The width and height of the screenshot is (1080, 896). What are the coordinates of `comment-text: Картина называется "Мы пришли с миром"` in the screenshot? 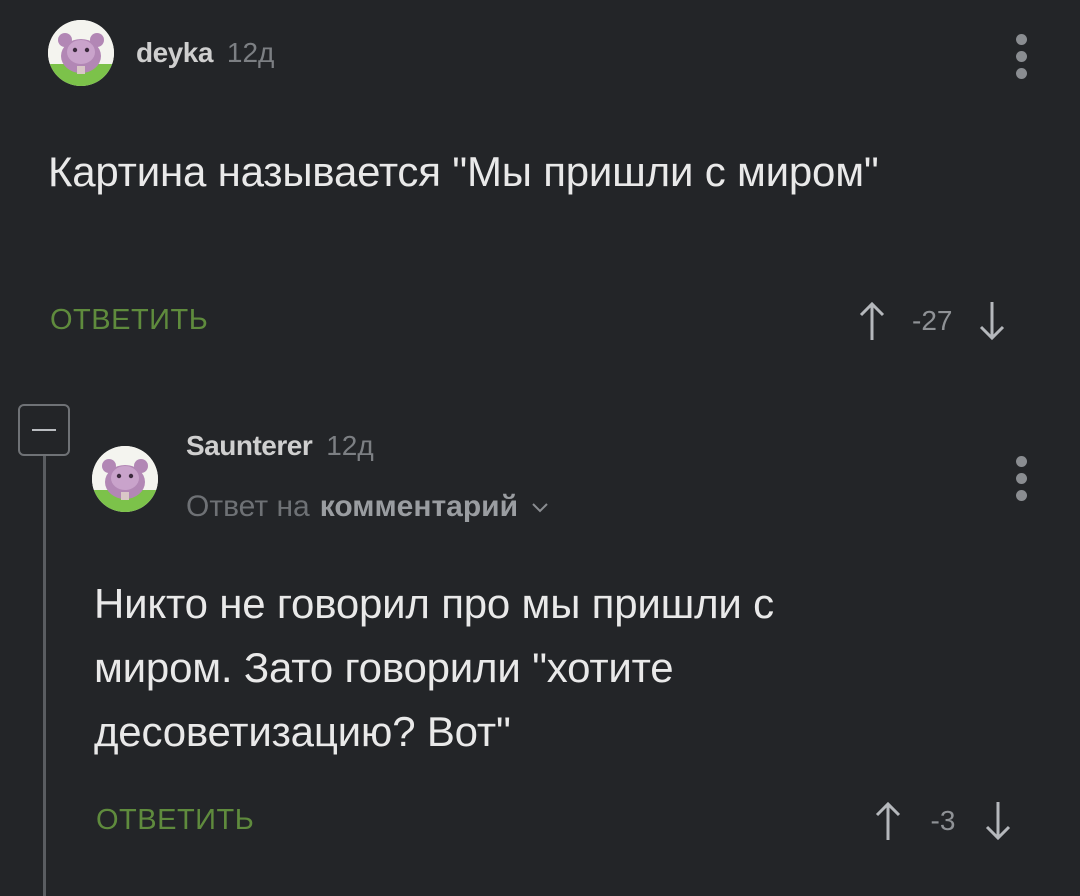 It's located at (463, 171).